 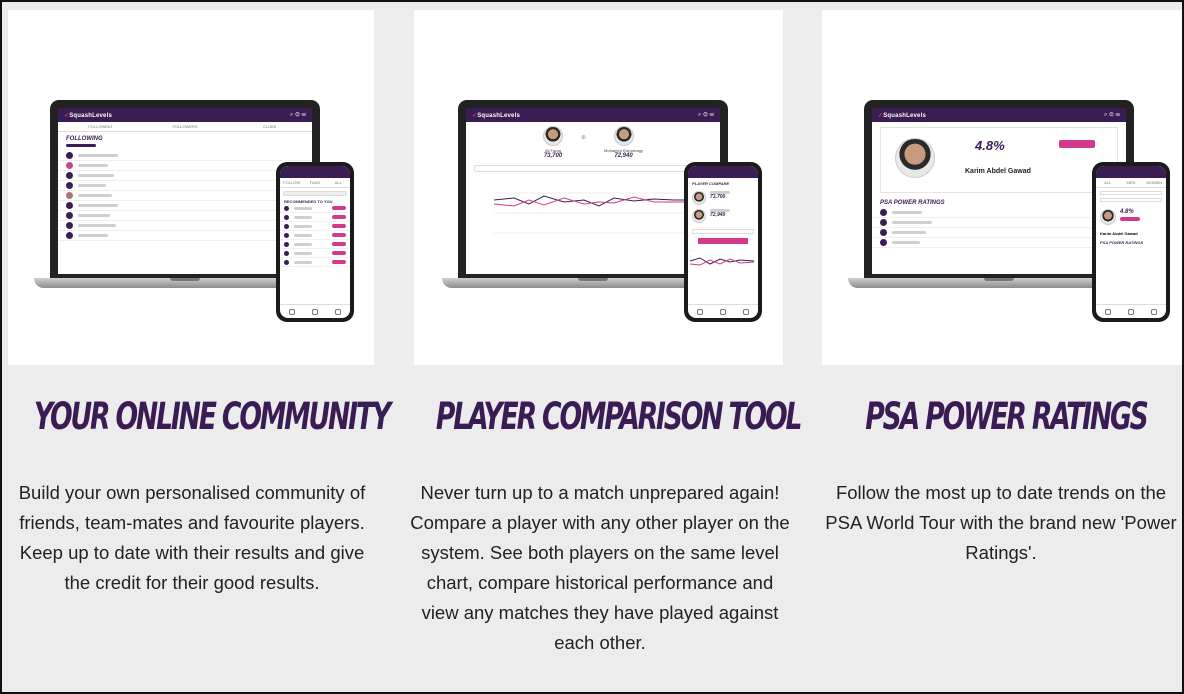 I want to click on power-ratings-heading: PSA POWER RATINGS, so click(x=912, y=203).